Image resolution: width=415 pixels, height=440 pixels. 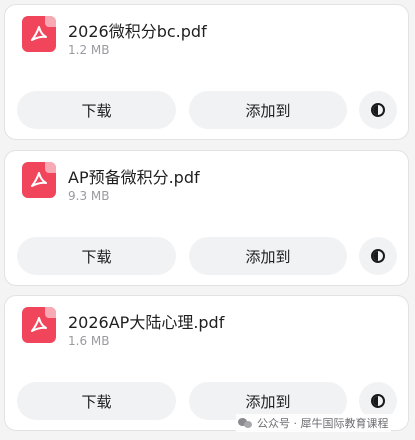 I want to click on file-size: 1.2 MB, so click(x=89, y=50).